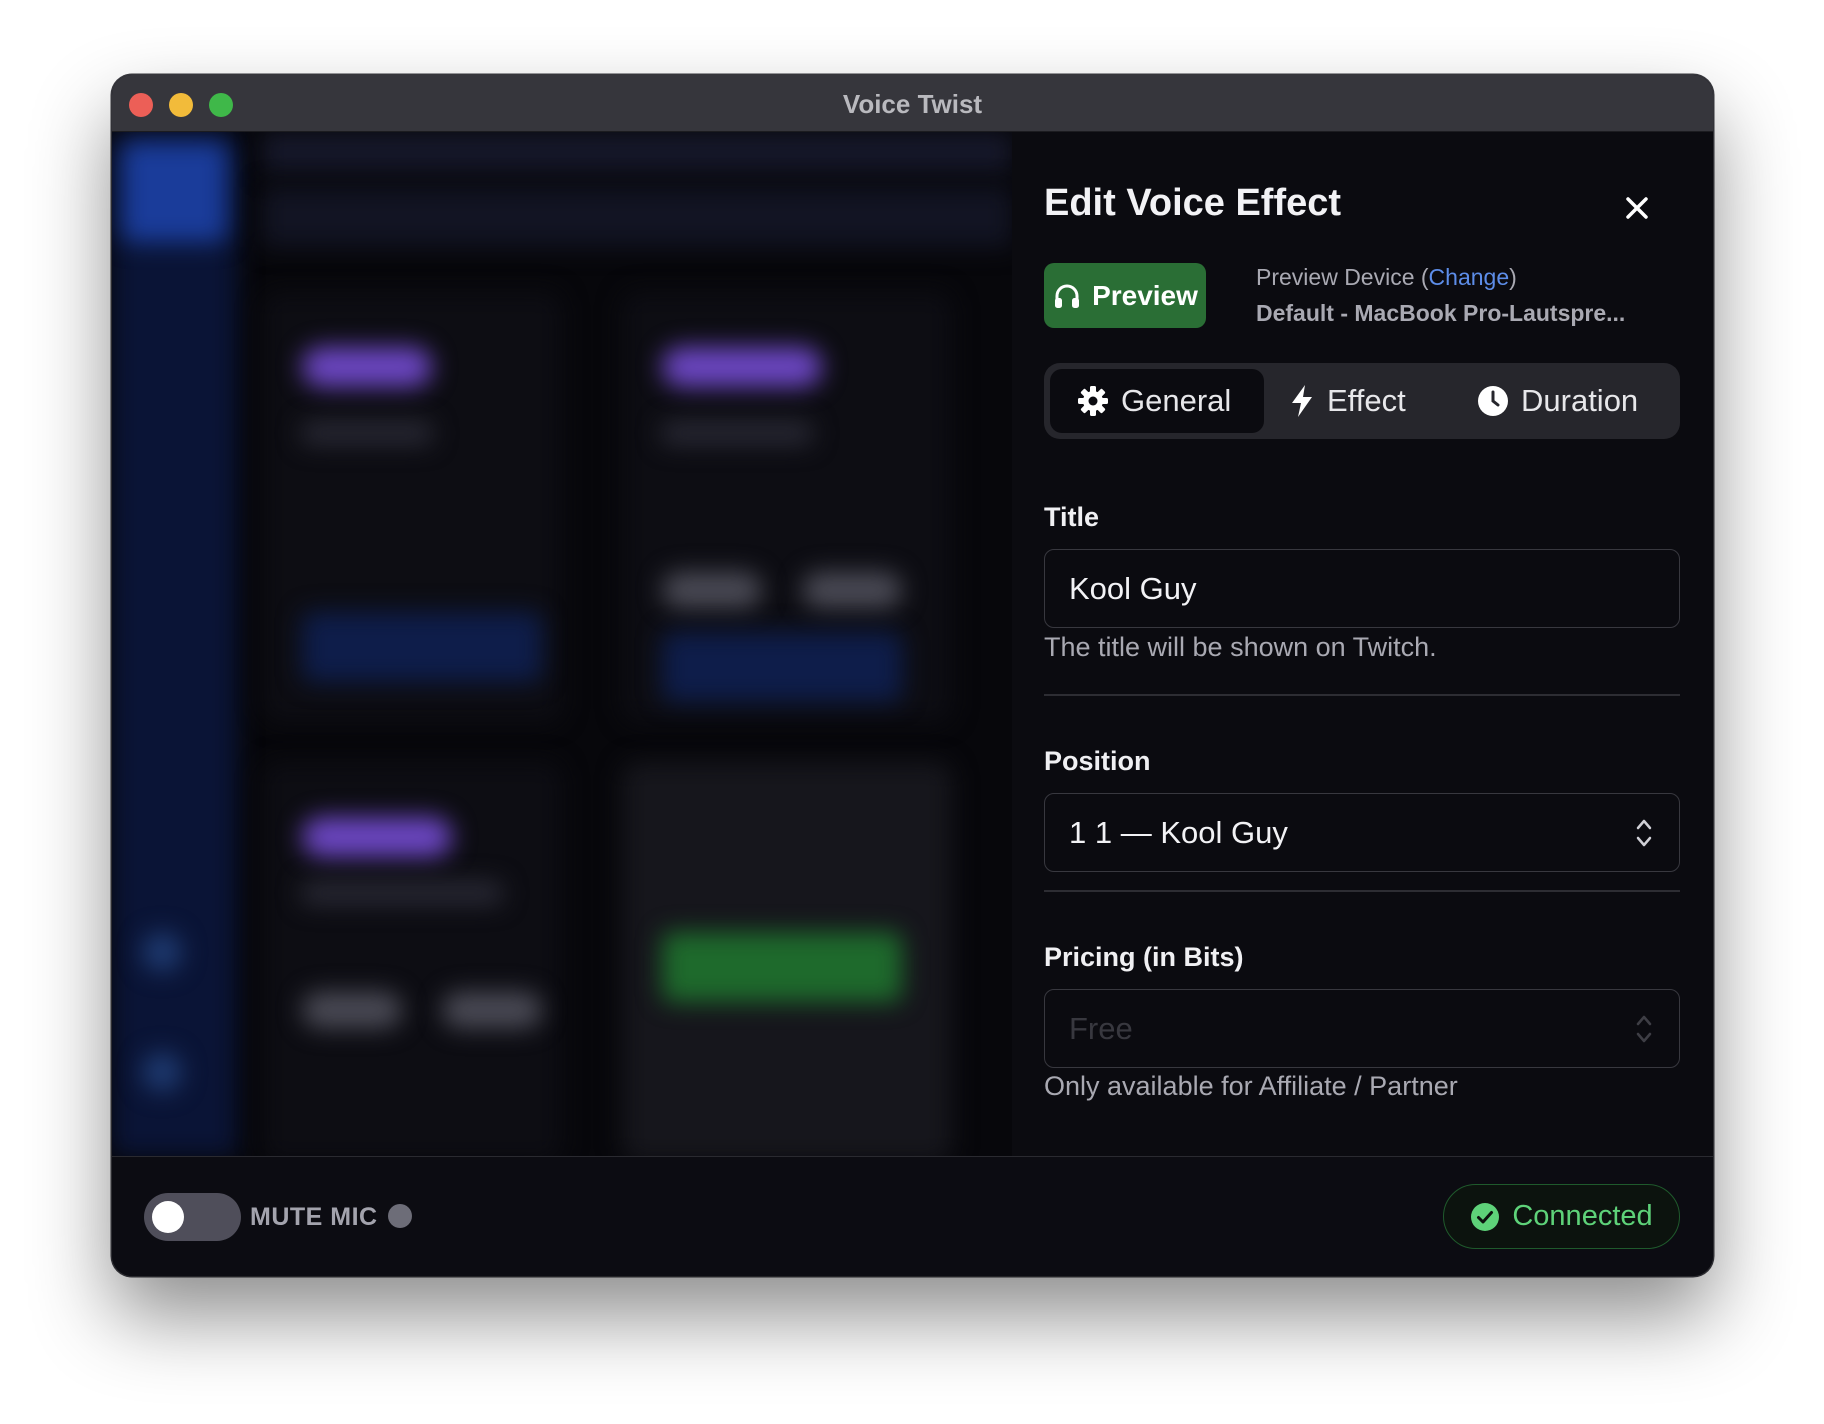  I want to click on preview-device-prefix: Preview Device (, so click(1342, 277).